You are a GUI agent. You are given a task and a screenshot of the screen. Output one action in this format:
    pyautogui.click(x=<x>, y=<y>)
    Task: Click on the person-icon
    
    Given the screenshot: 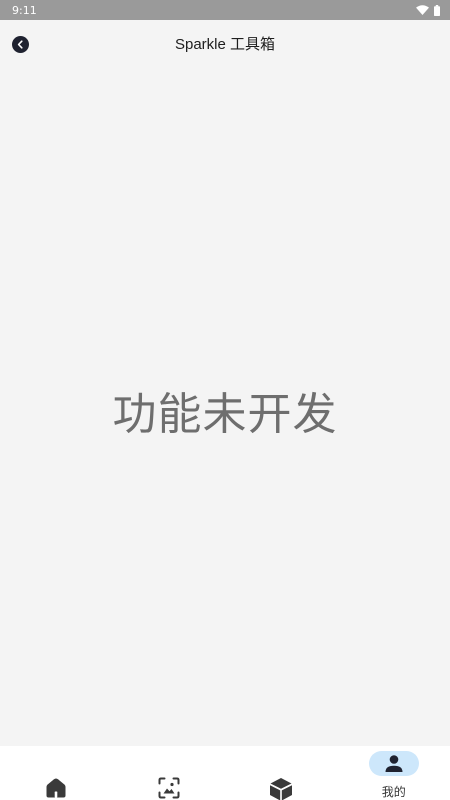 What is the action you would take?
    pyautogui.click(x=394, y=763)
    